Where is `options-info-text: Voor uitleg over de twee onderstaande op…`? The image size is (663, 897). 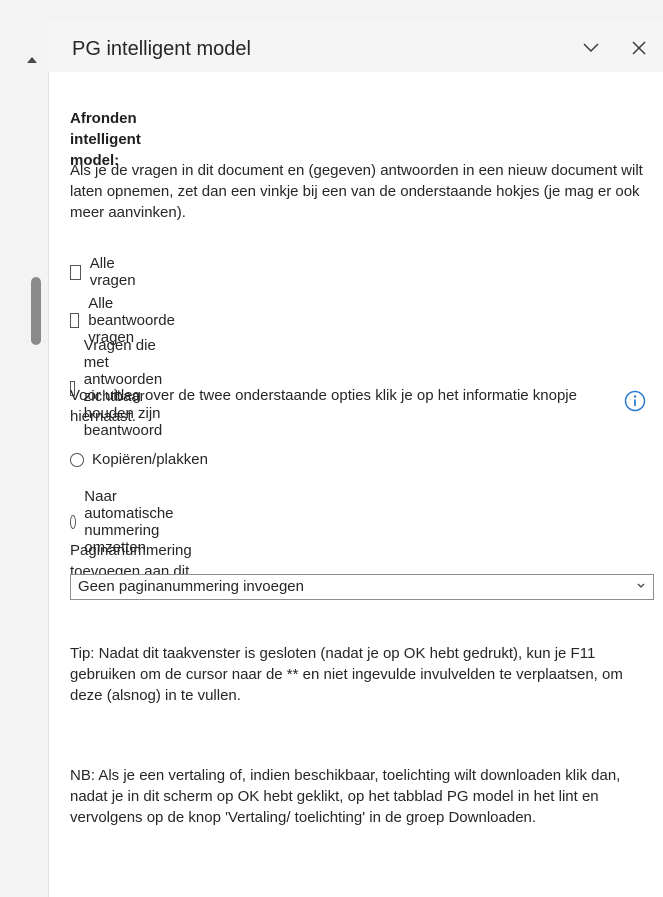 options-info-text: Voor uitleg over de twee onderstaande op… is located at coordinates (323, 406).